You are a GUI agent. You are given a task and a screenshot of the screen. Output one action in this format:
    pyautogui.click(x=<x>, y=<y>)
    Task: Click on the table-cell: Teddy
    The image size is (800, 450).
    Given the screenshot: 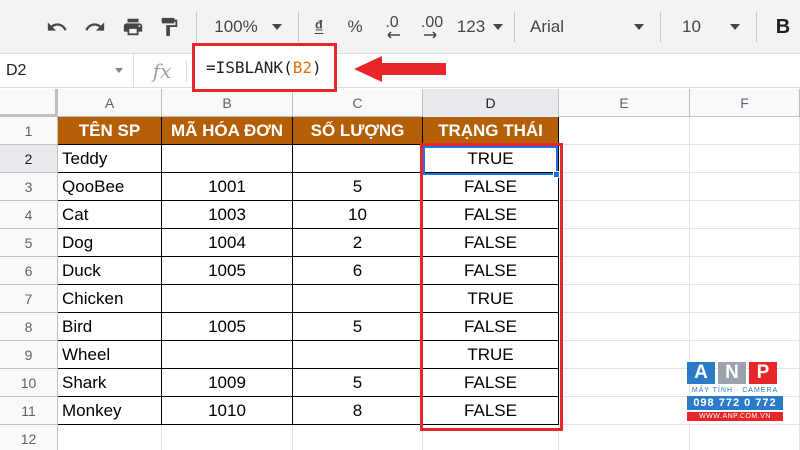 What is the action you would take?
    pyautogui.click(x=110, y=159)
    